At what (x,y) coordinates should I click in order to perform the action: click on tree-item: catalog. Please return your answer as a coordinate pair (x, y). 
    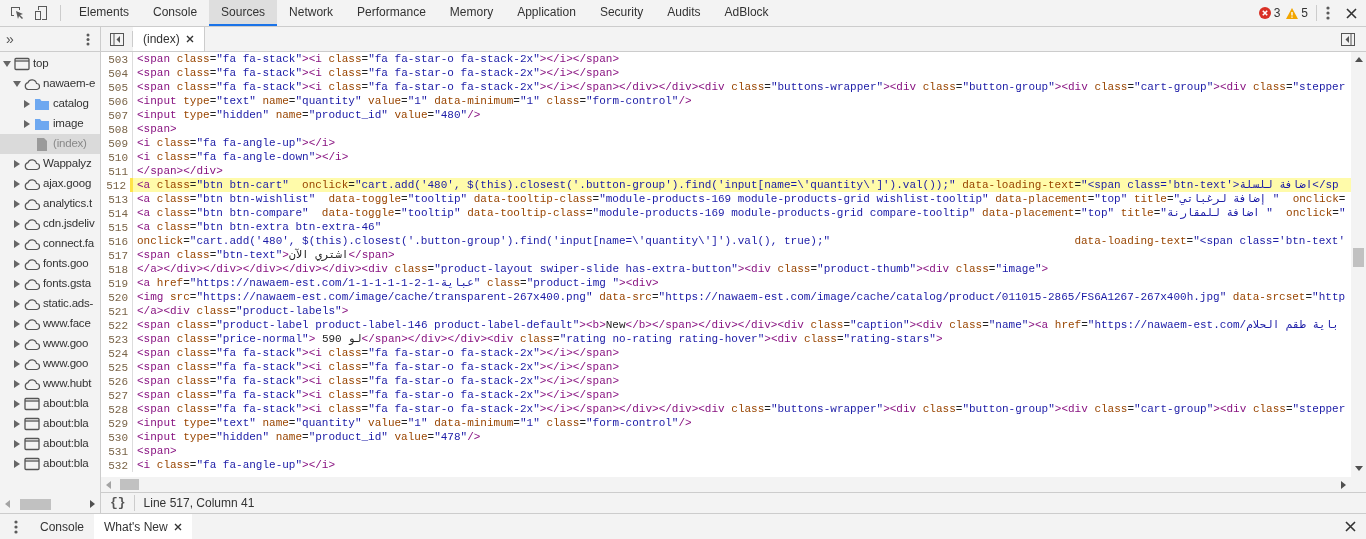
    Looking at the image, I should click on (50, 104).